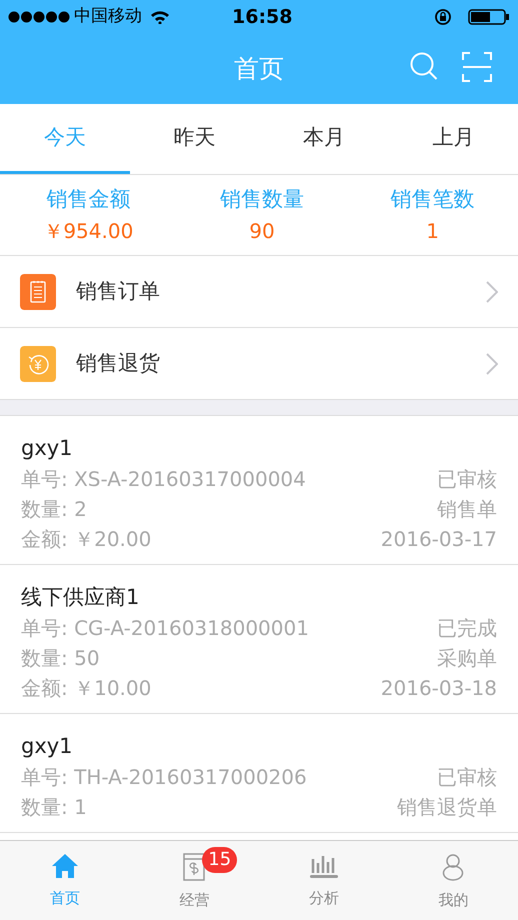 Image resolution: width=518 pixels, height=920 pixels. I want to click on person-icon, so click(453, 867).